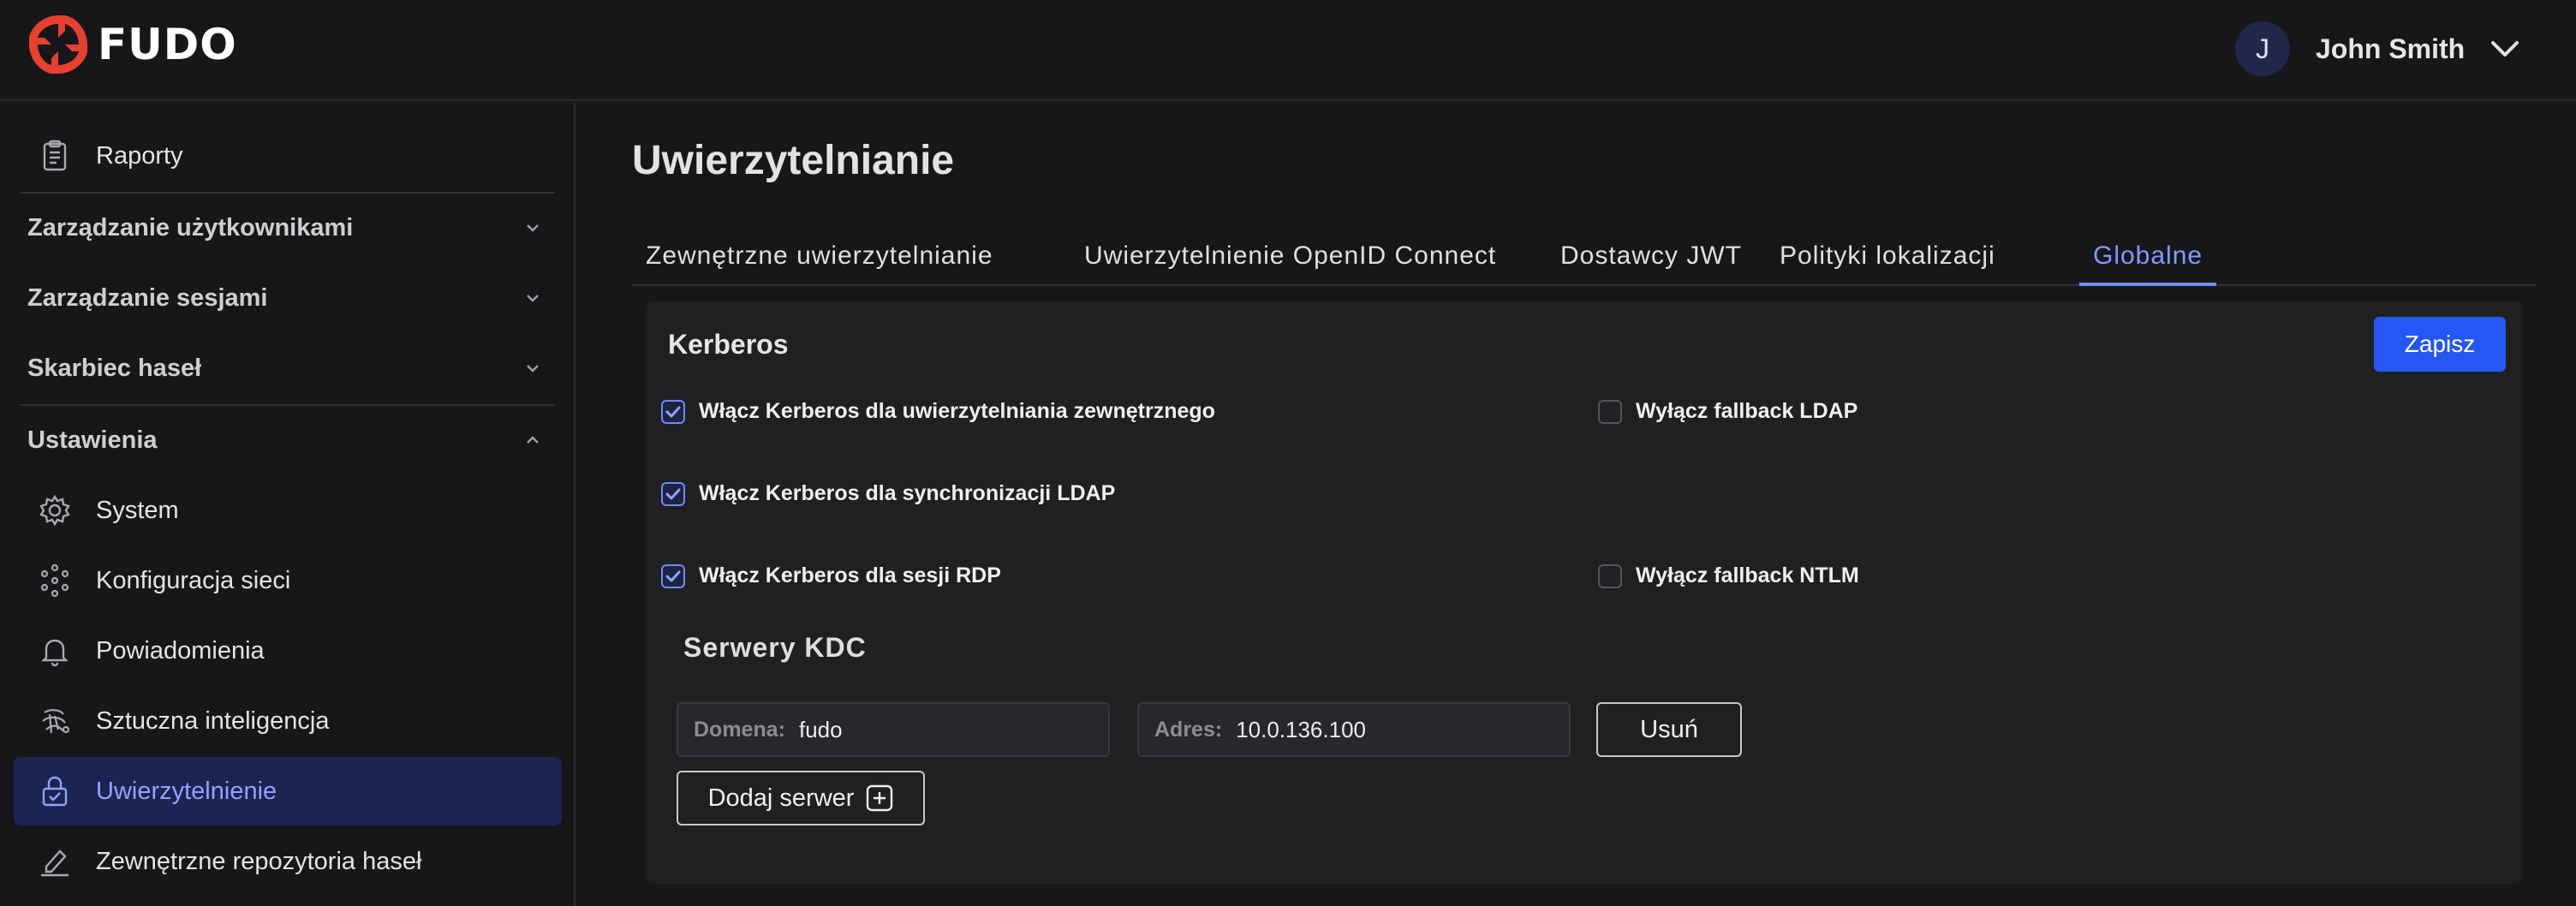  I want to click on sidebar-item-label: Zewnętrzne repozytoria haseł, so click(259, 861).